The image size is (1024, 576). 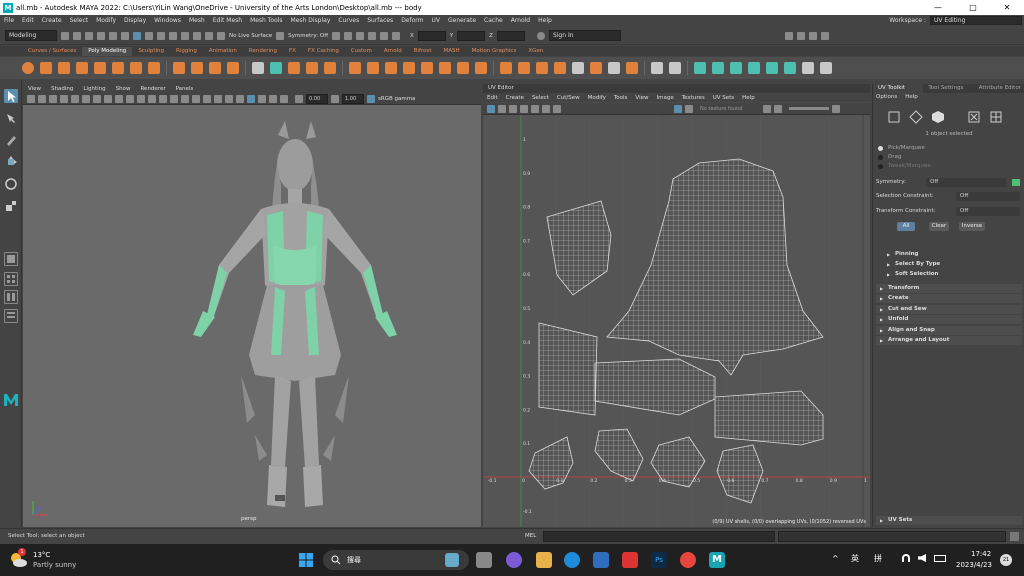 What do you see at coordinates (972, 226) in the screenshot?
I see `inverse-button: Inverse` at bounding box center [972, 226].